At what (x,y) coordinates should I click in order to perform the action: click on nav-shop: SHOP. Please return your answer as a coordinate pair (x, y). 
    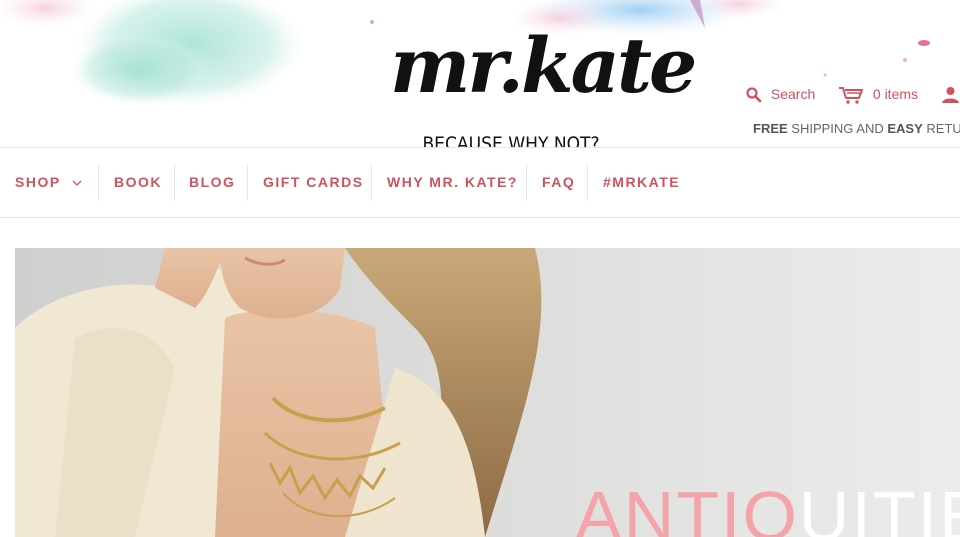
    Looking at the image, I should click on (48, 182).